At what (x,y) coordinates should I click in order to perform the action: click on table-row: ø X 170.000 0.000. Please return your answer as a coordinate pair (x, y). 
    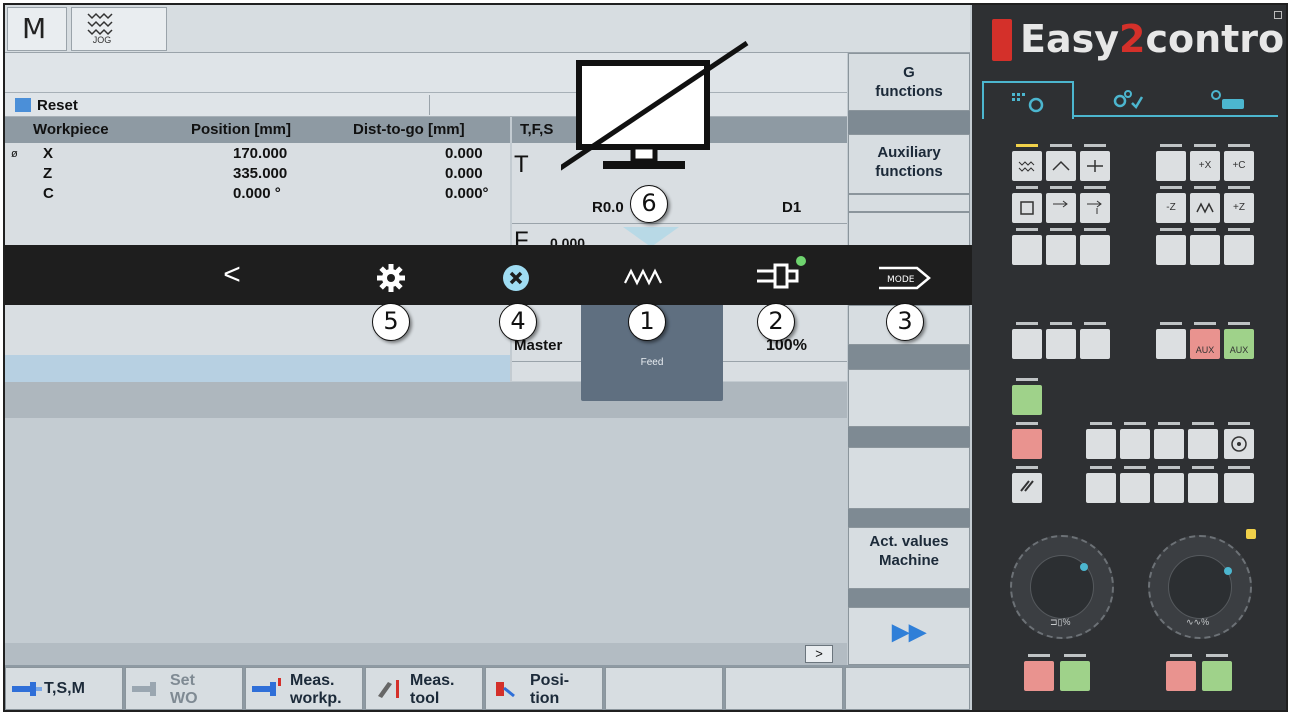
    Looking at the image, I should click on (257, 155).